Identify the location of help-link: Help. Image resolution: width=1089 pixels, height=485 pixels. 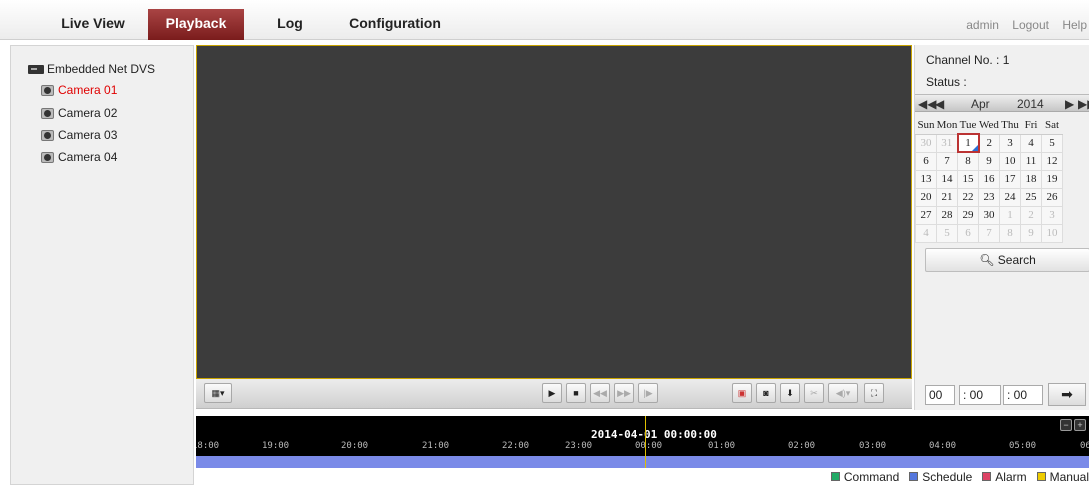
(1074, 25).